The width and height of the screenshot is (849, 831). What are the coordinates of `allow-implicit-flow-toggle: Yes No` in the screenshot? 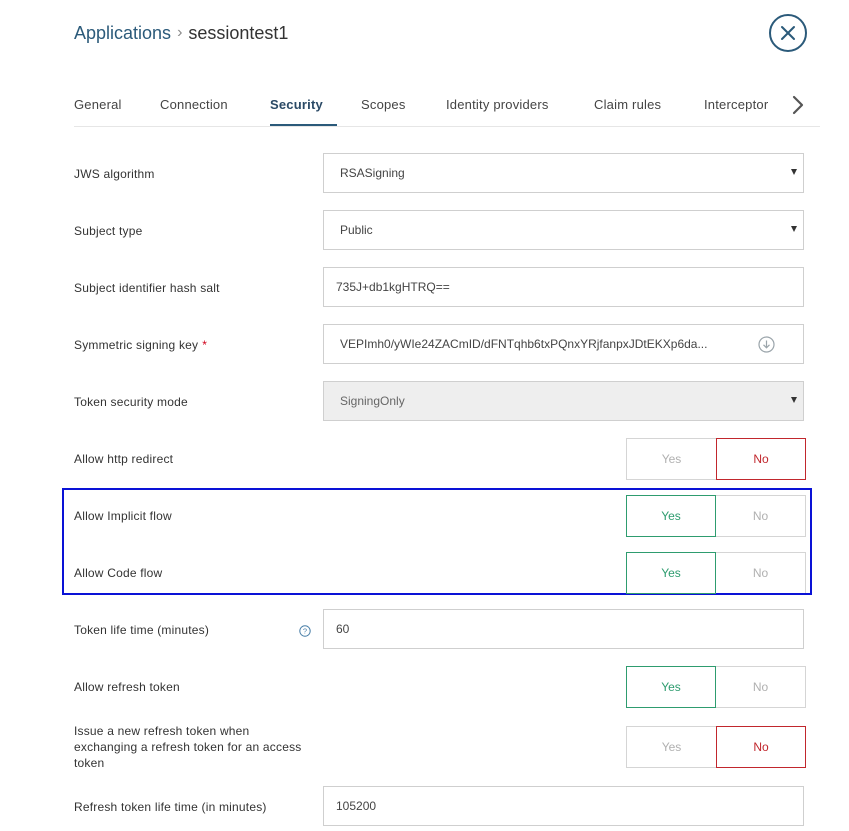 It's located at (716, 516).